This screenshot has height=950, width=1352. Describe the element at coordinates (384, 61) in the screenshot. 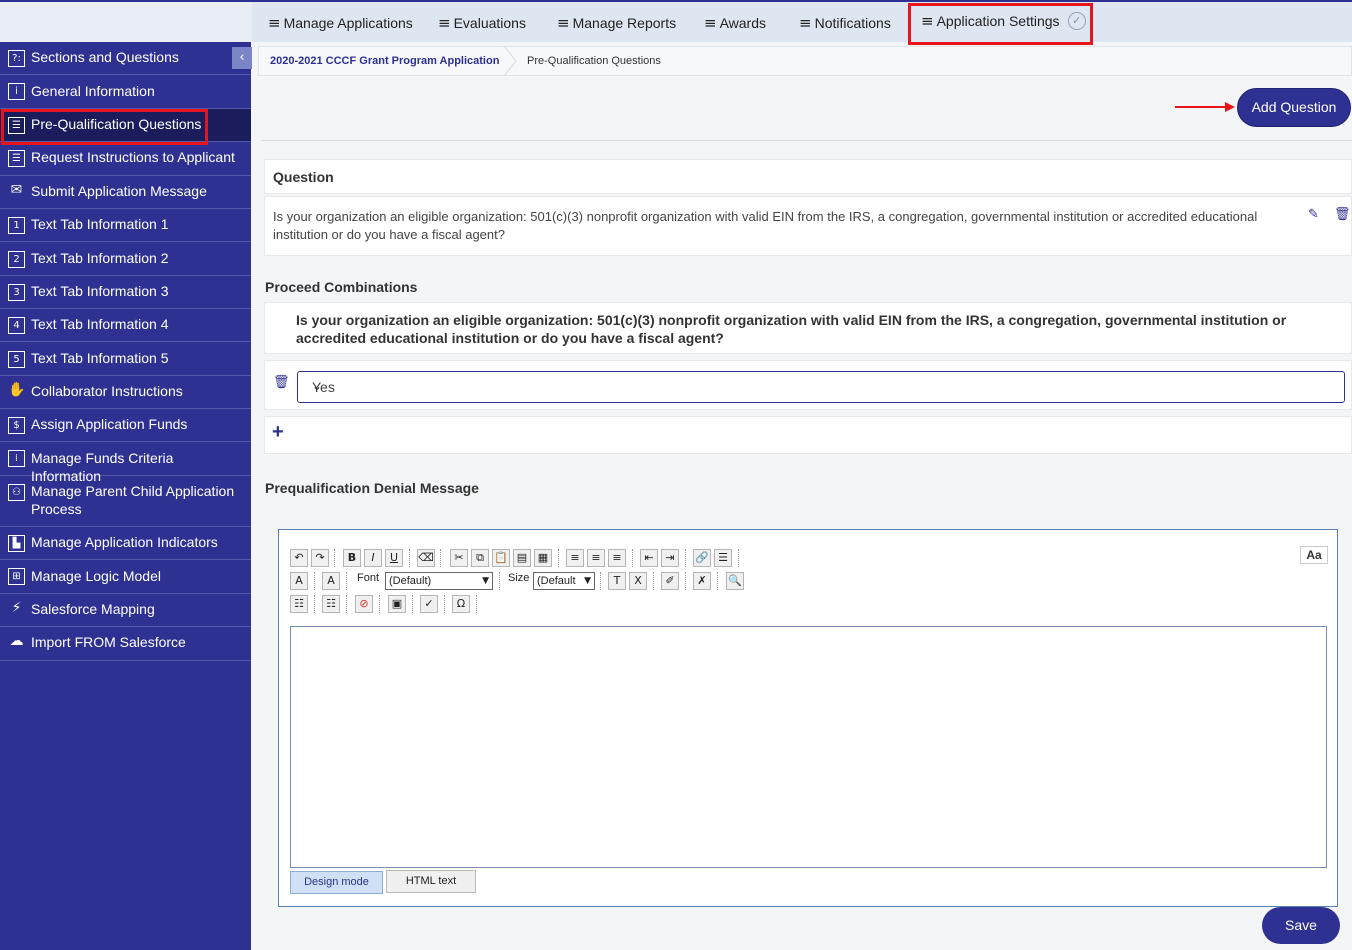

I see `breadcrumb-program-link: 2020-2021 CCCF Grant Program Application` at that location.